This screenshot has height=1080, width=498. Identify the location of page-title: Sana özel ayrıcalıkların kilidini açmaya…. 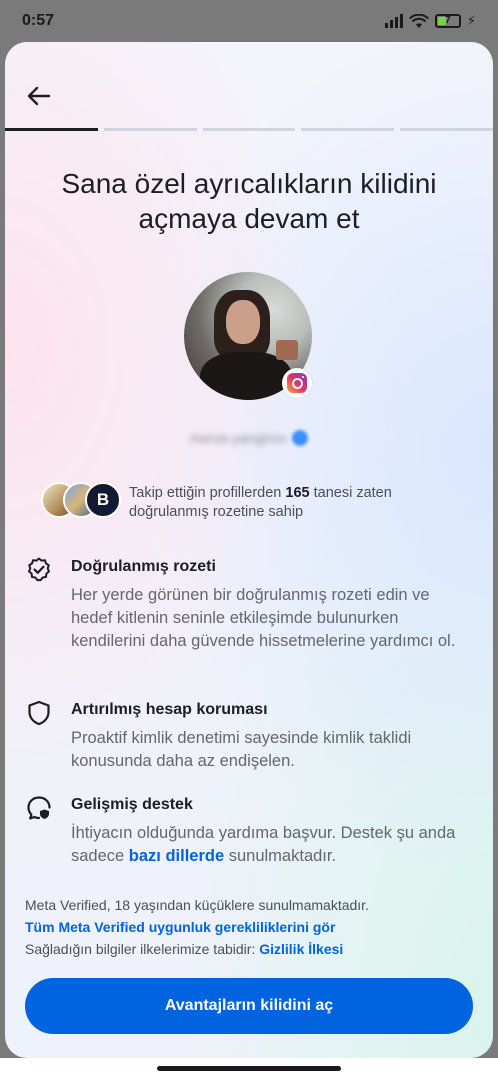
(249, 201).